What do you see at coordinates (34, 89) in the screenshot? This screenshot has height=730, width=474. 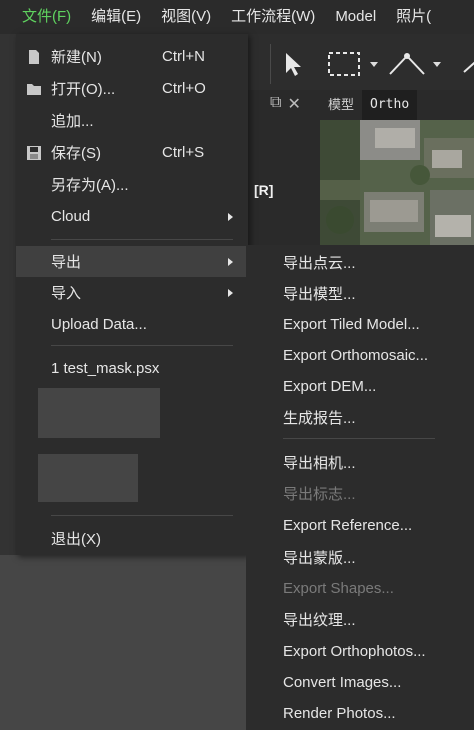 I see `open-folder-icon` at bounding box center [34, 89].